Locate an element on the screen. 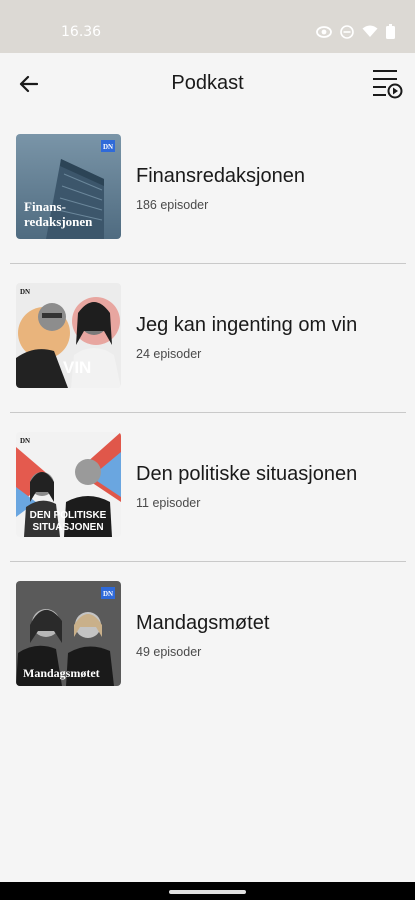 This screenshot has width=415, height=900. podcast-cover: DN DEN POLITISKE SITUASJONEN is located at coordinates (68, 484).